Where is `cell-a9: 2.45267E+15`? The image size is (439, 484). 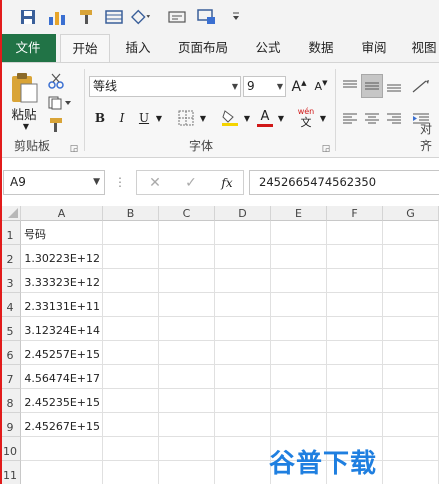 cell-a9: 2.45267E+15 is located at coordinates (62, 425).